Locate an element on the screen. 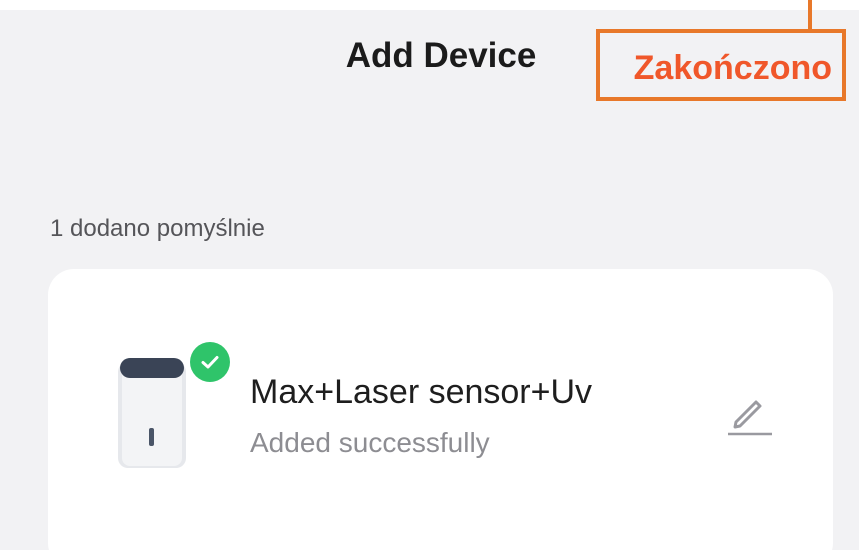 Image resolution: width=859 pixels, height=550 pixels. pencil-icon is located at coordinates (750, 418).